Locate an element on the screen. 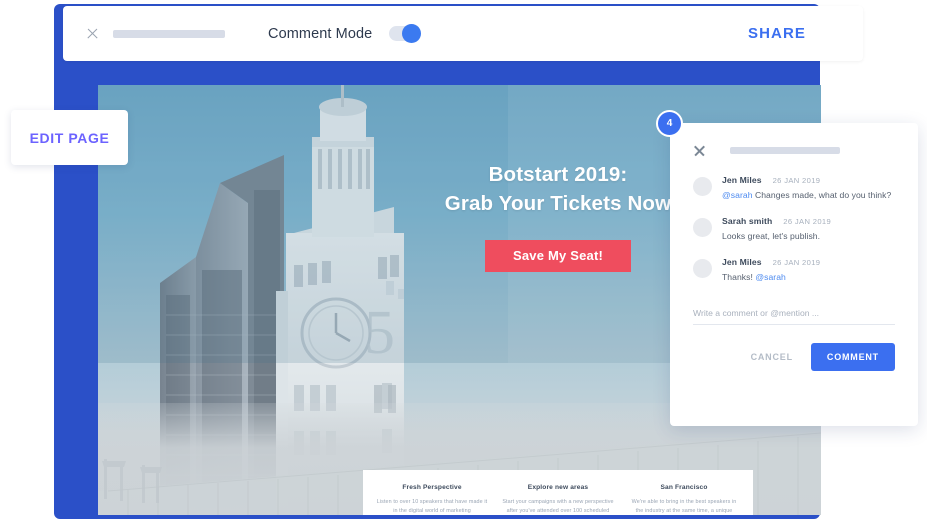 The width and height of the screenshot is (927, 522). share-button: SHARE is located at coordinates (777, 33).